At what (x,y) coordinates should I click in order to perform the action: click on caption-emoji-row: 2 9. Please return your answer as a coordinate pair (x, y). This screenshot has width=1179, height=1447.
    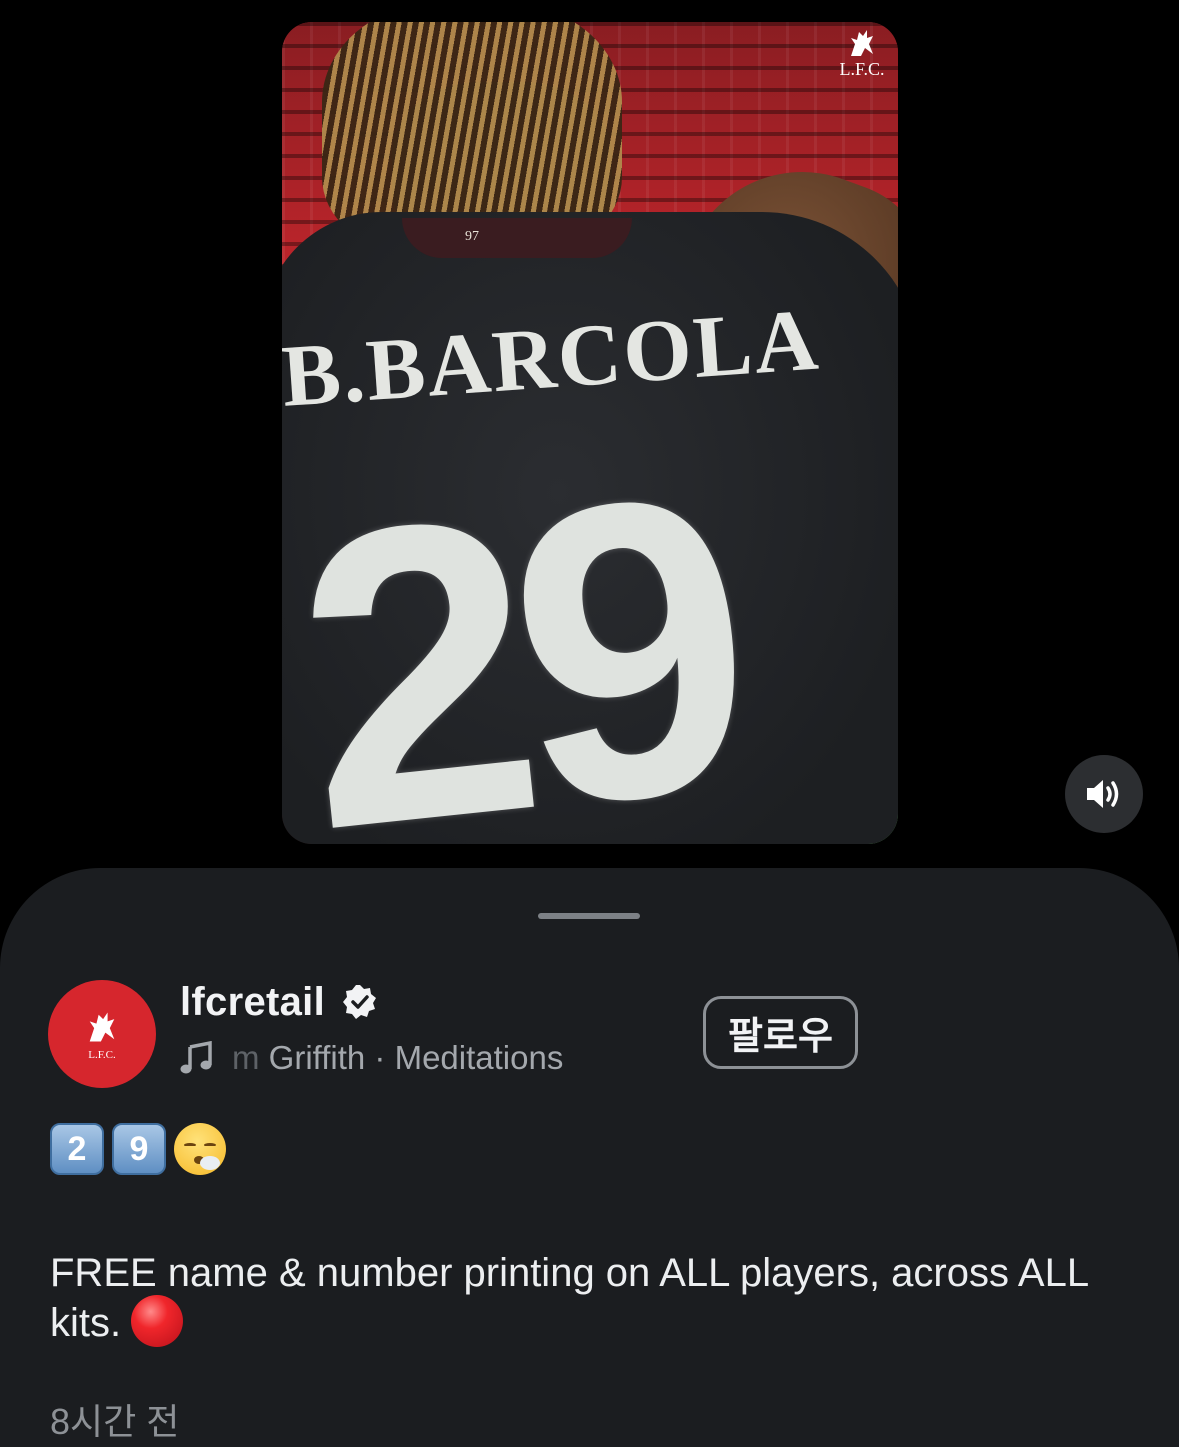
    Looking at the image, I should click on (138, 1149).